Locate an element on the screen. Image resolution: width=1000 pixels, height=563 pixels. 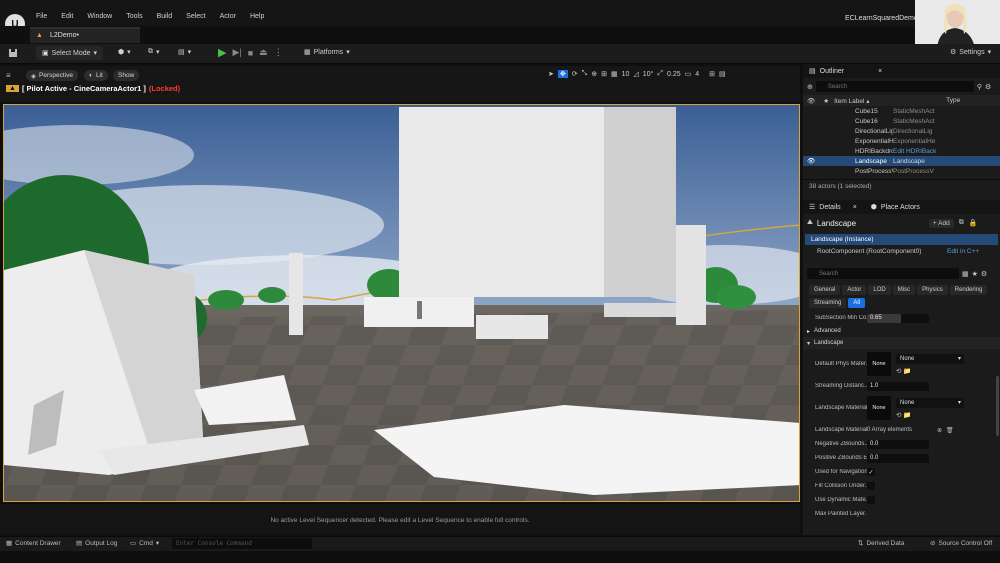
lock-icon: 🔒 is located at coordinates (973, 223).